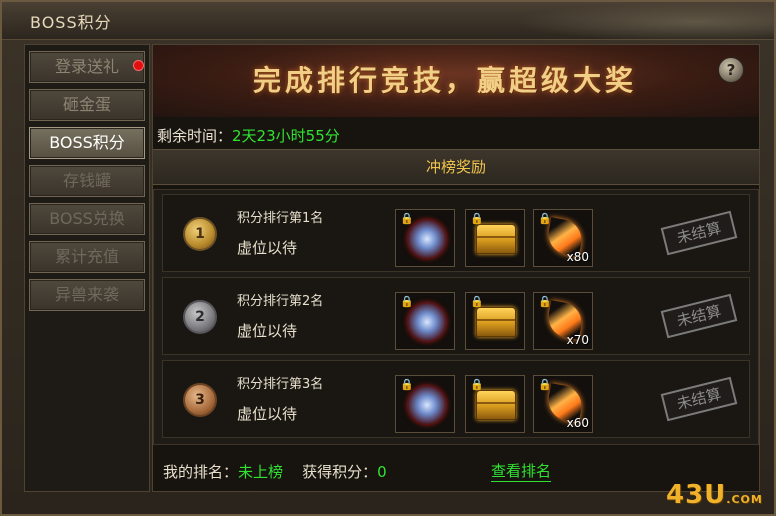 This screenshot has width=776, height=516. I want to click on my-rank-value: 未上榜, so click(261, 472).